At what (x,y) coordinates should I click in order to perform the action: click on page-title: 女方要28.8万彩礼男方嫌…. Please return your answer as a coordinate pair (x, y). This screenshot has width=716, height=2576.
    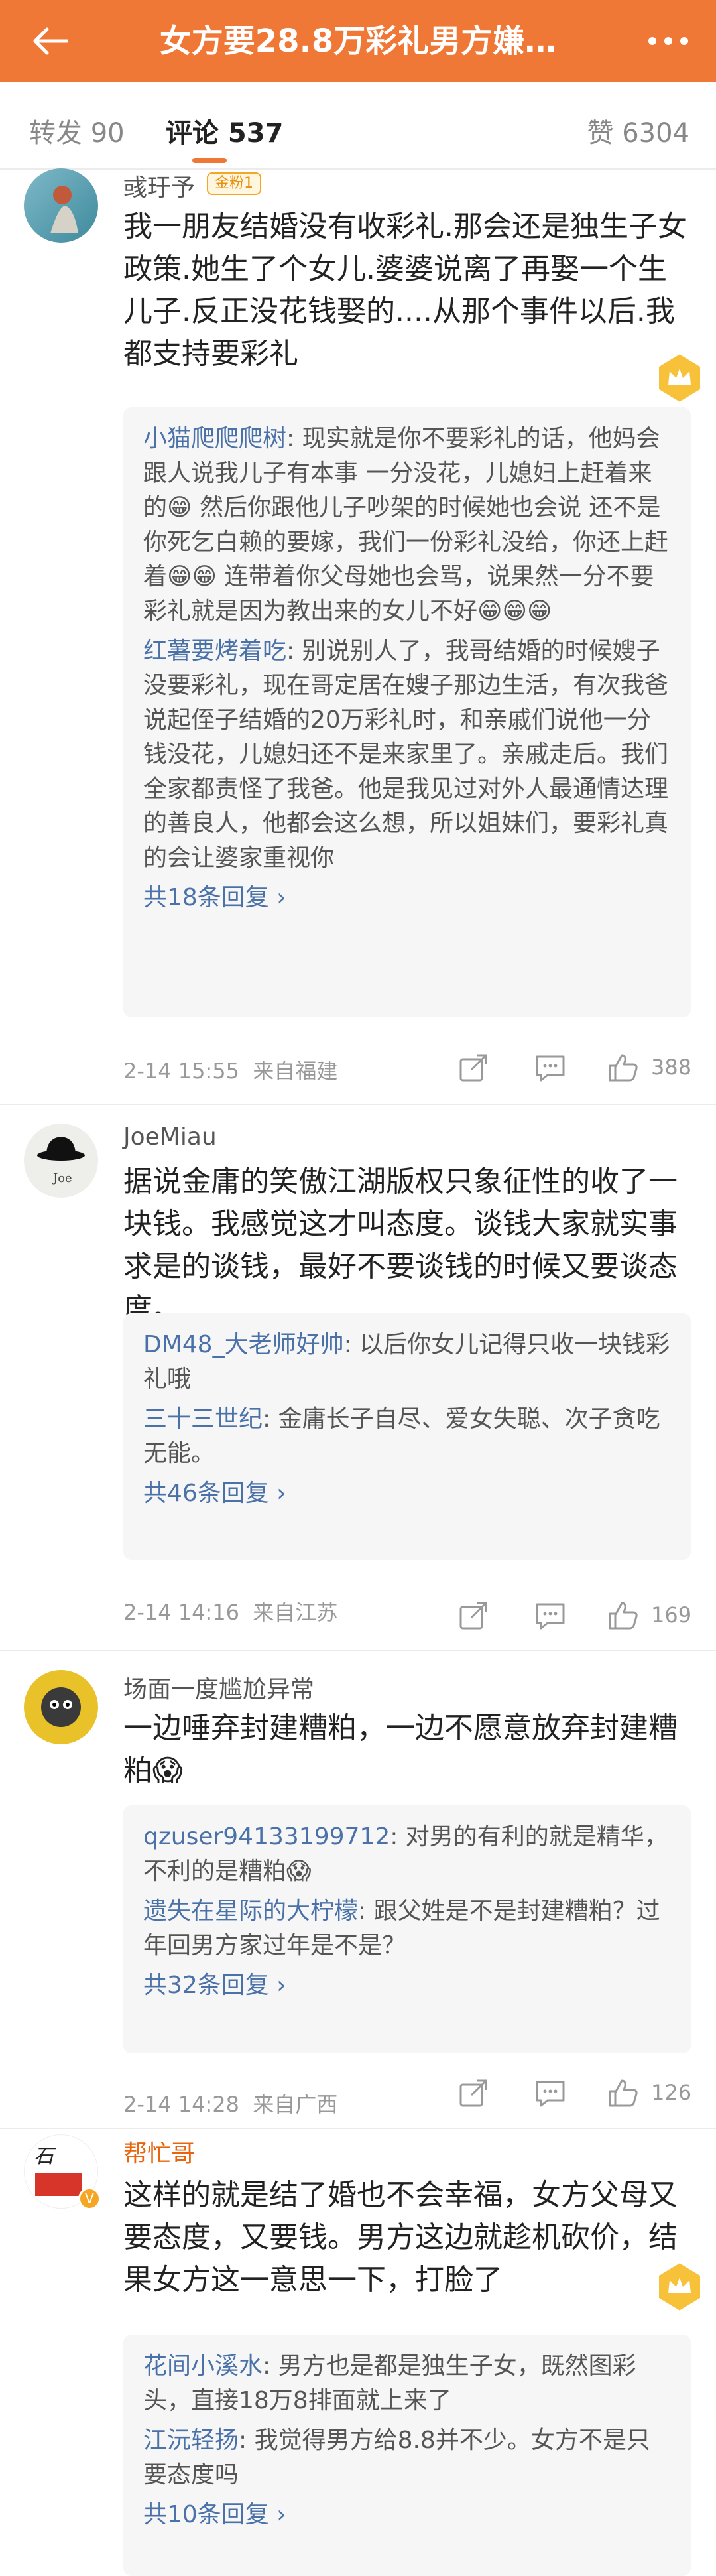
    Looking at the image, I should click on (358, 42).